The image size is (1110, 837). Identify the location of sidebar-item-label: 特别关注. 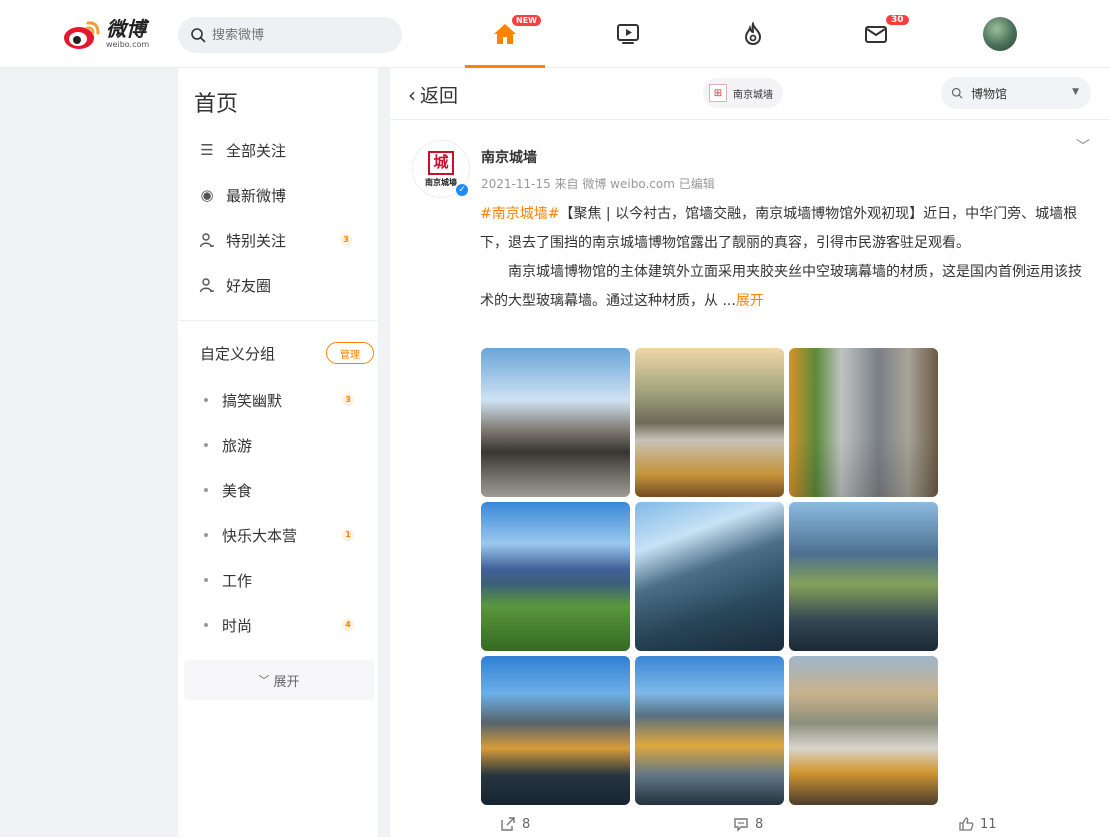
(256, 240).